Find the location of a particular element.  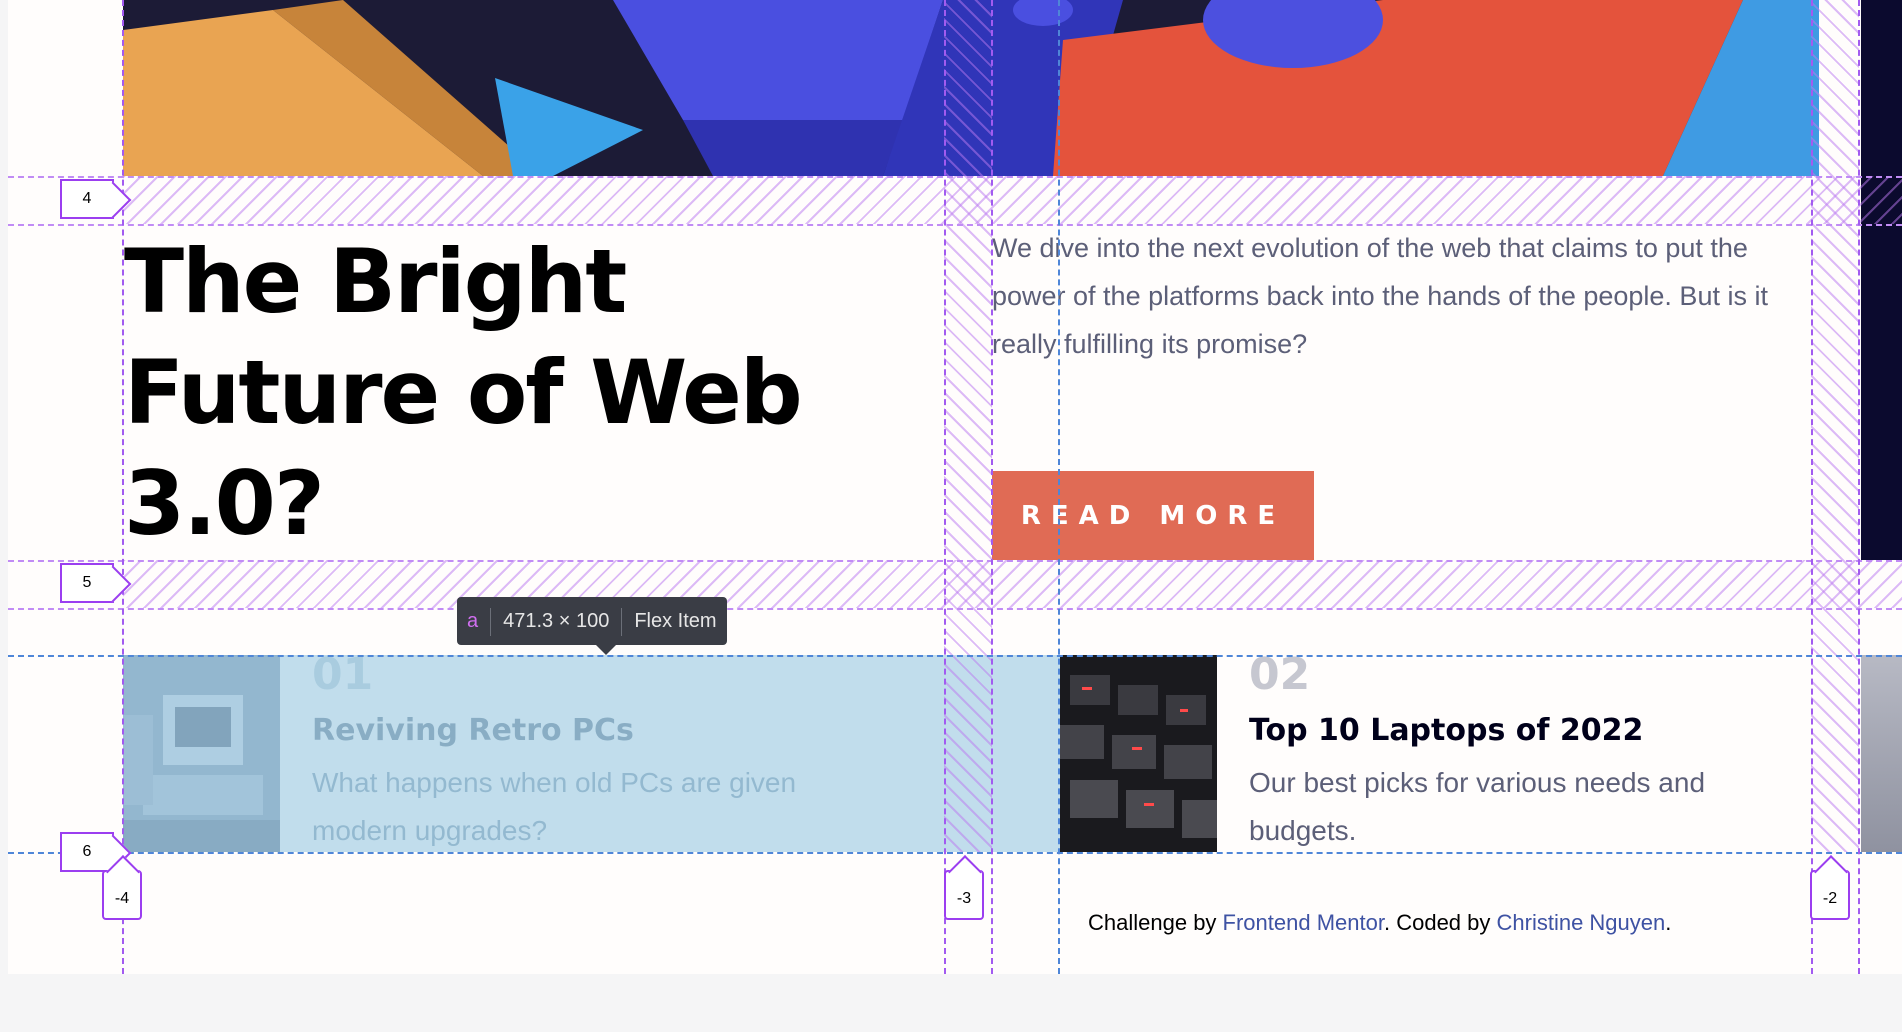

next-card-image is located at coordinates (1881, 280).